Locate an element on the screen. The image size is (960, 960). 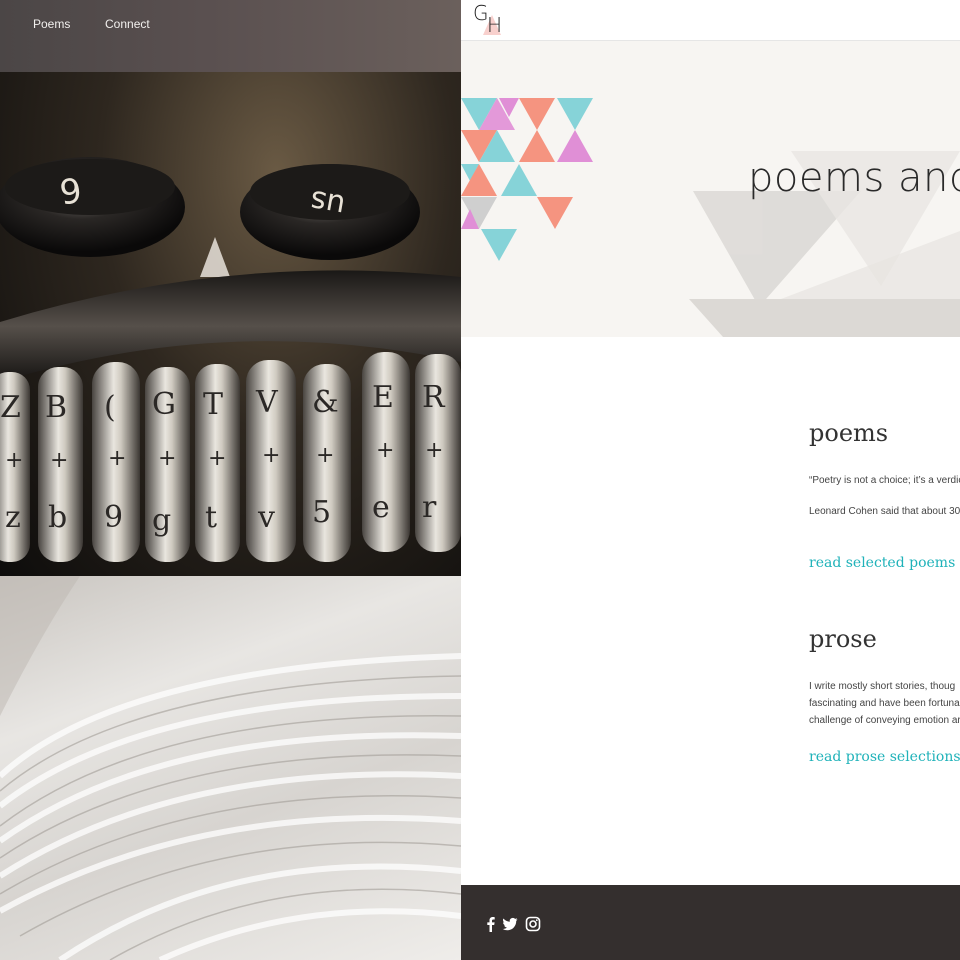
svg-text: R is located at coordinates (434, 397).